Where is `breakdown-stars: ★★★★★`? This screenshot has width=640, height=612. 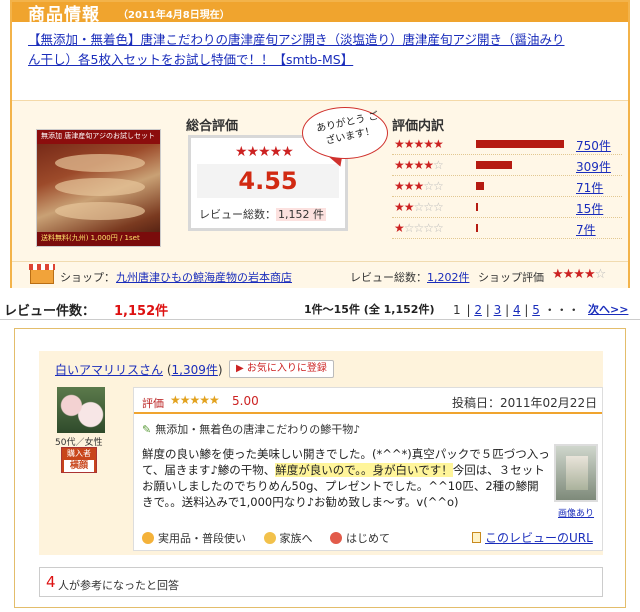
breakdown-stars: ★★★★★ is located at coordinates (419, 144).